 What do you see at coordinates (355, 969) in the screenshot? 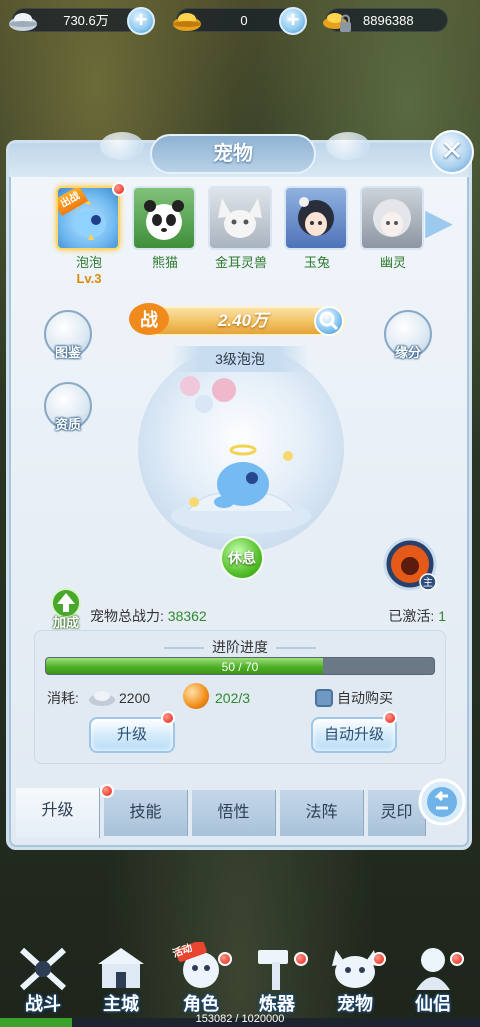
I see `pet-cat-icon` at bounding box center [355, 969].